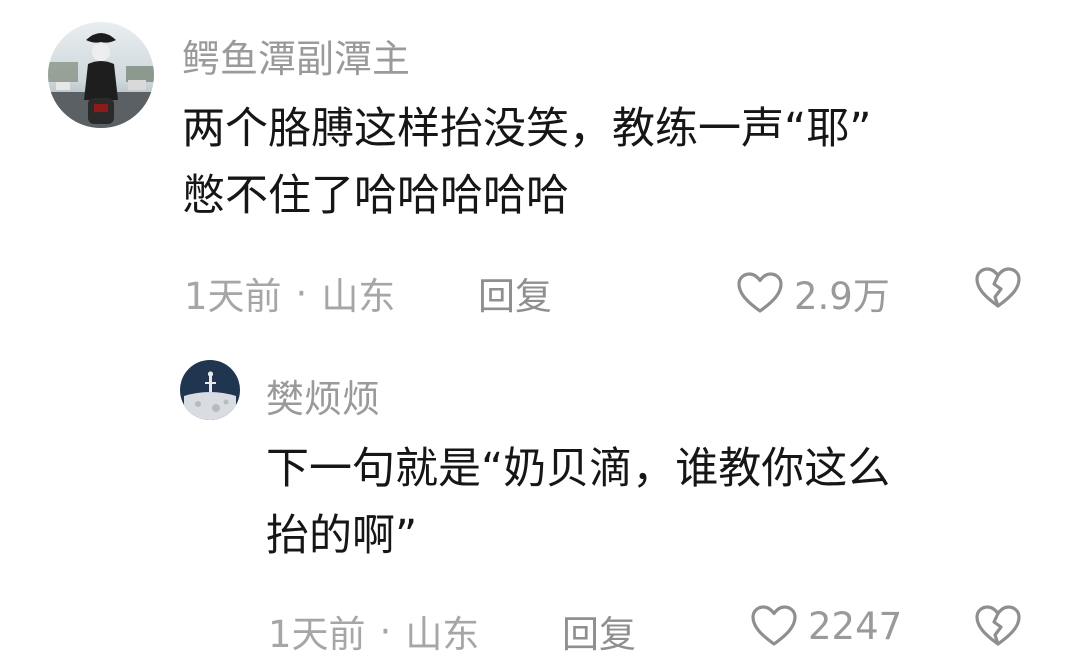  Describe the element at coordinates (578, 502) in the screenshot. I see `comment-text: 下一句就是“奶贝滴，谁教你这么 抬的啊”` at that location.